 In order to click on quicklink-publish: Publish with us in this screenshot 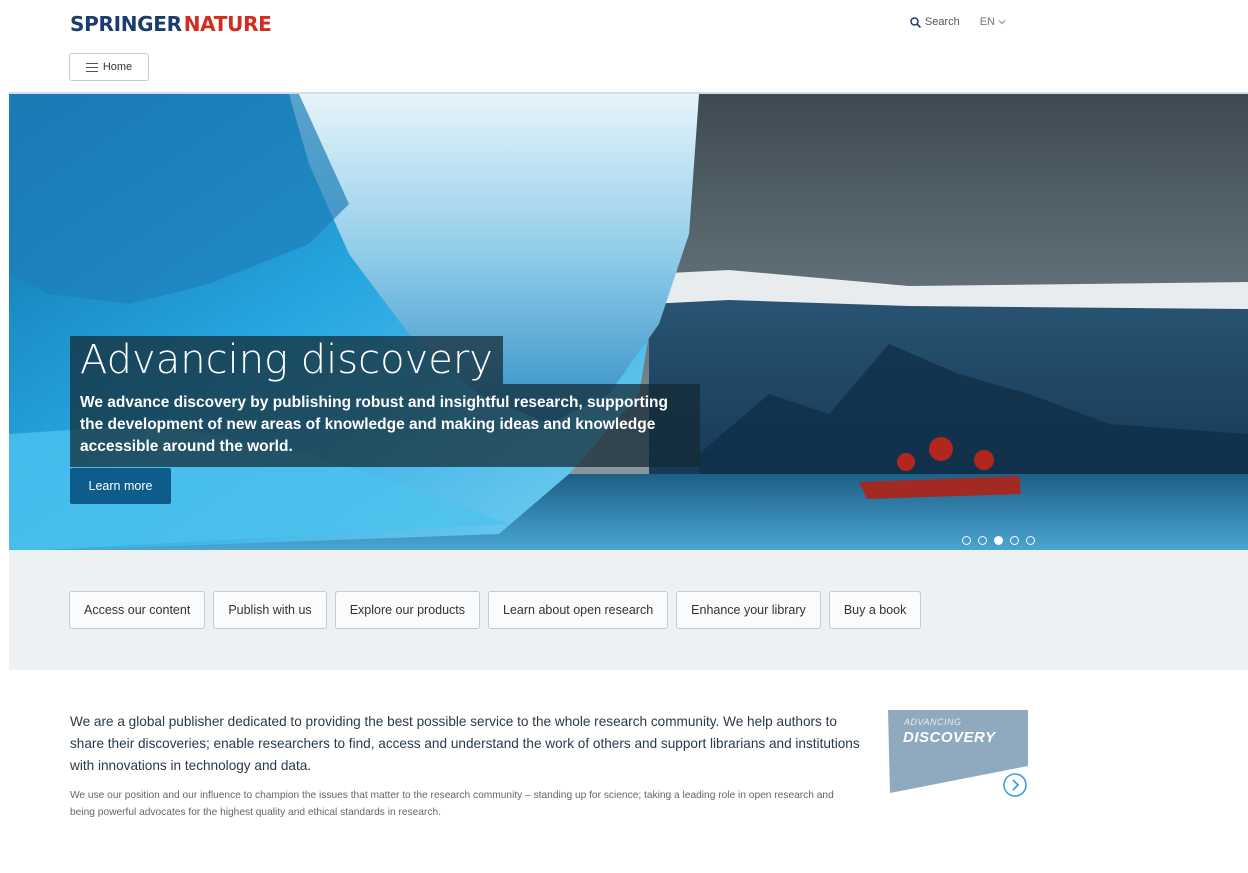, I will do `click(270, 610)`.